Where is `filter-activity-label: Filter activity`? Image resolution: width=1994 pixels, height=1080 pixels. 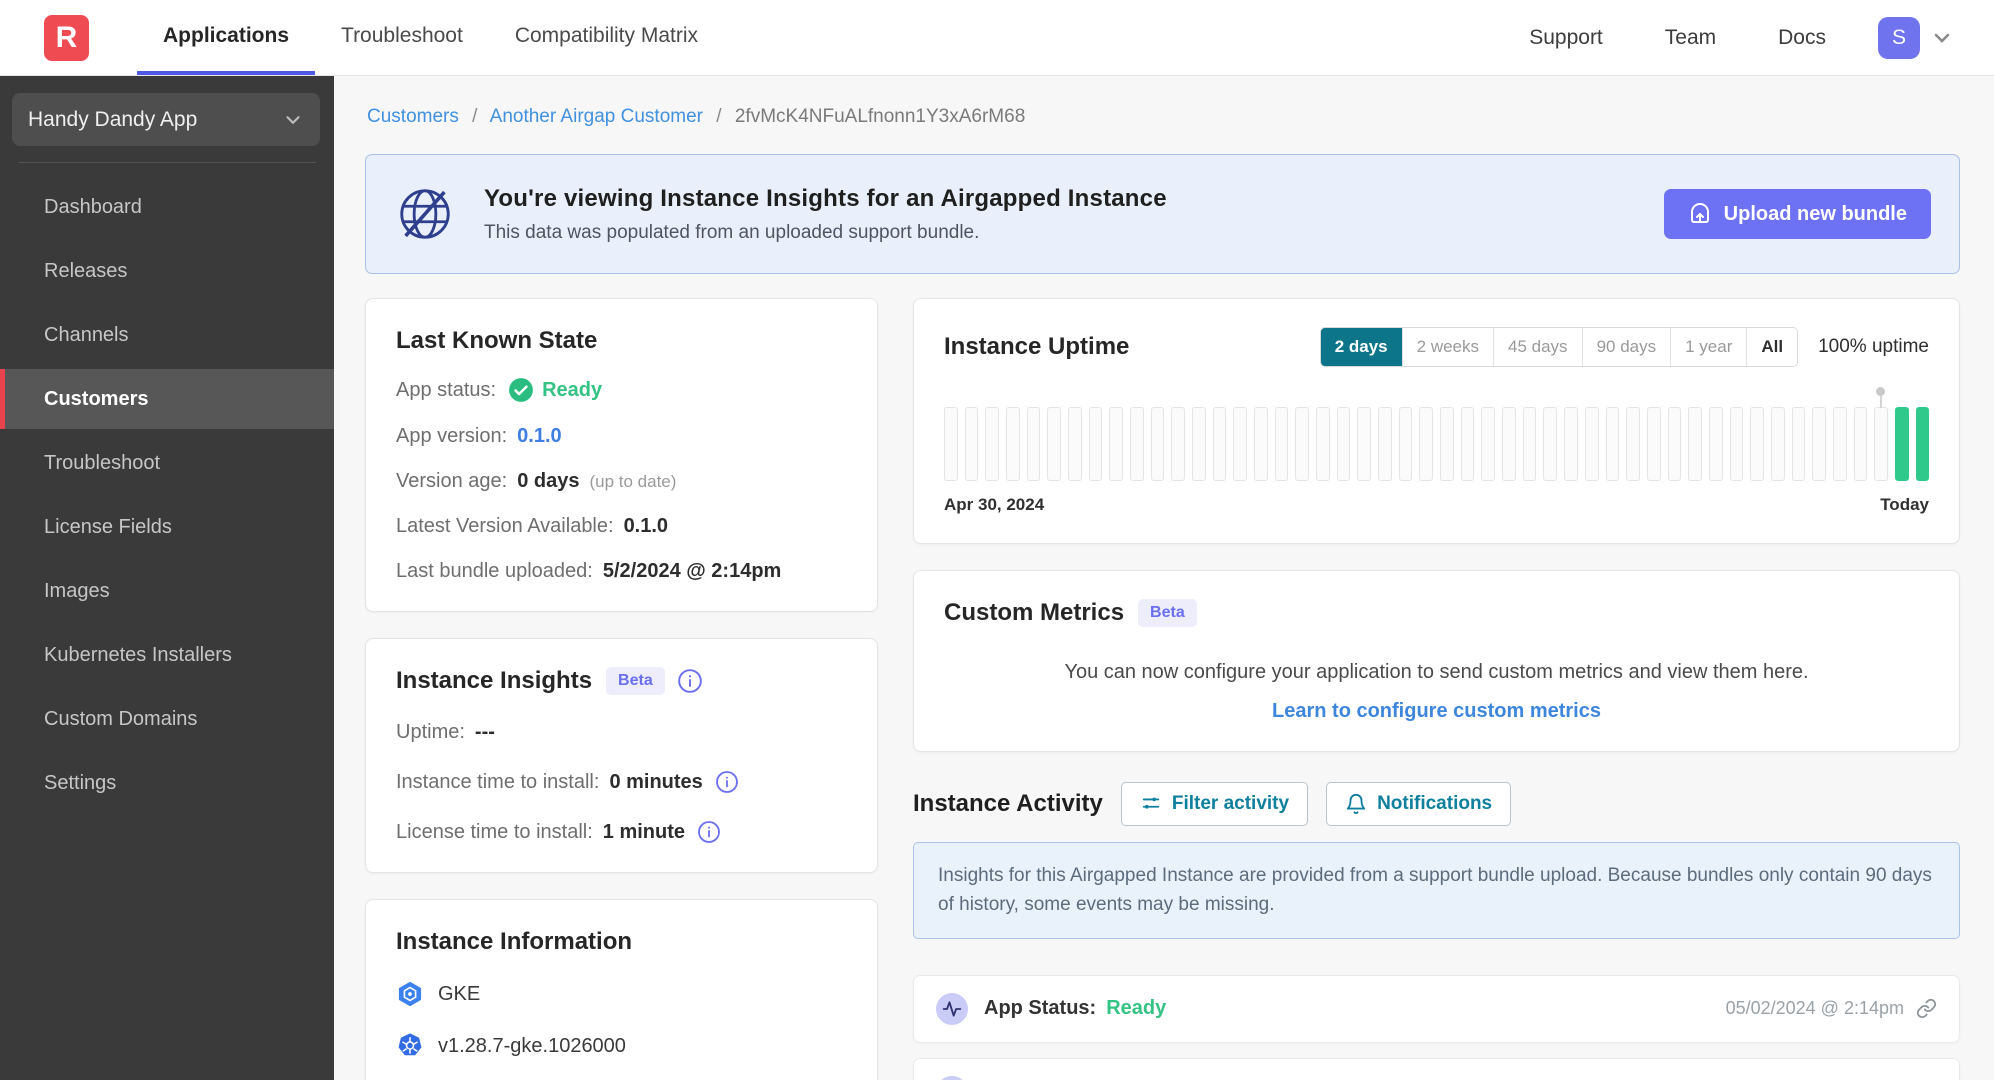
filter-activity-label: Filter activity is located at coordinates (1230, 803).